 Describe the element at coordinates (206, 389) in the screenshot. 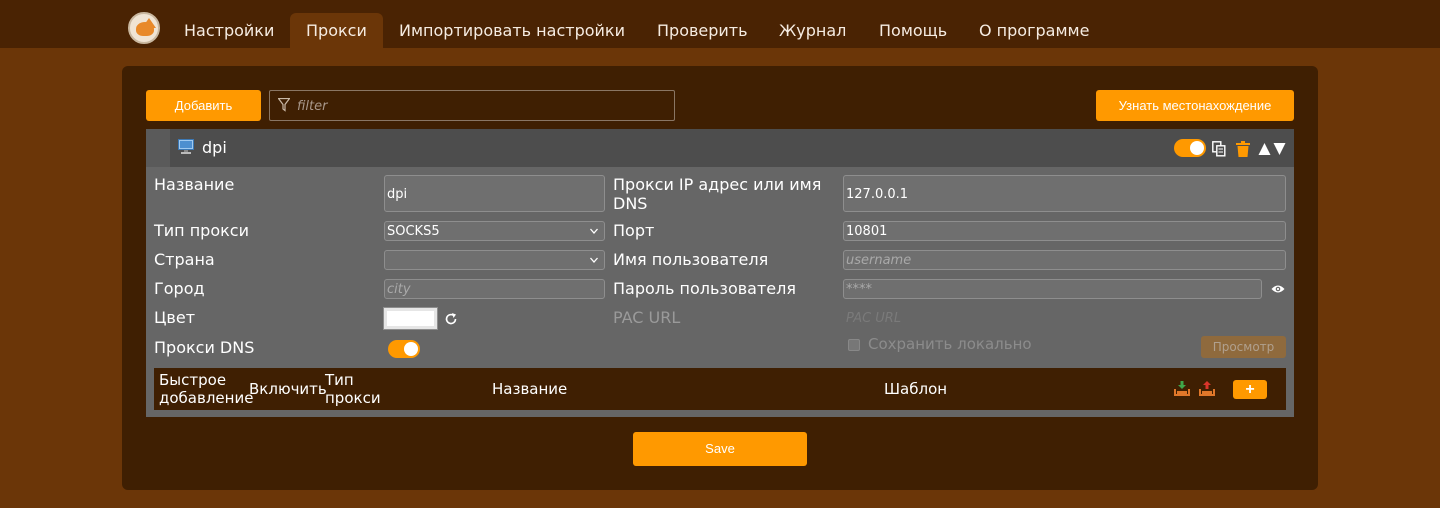

I see `quick-add-column: Быстрое добавление` at that location.